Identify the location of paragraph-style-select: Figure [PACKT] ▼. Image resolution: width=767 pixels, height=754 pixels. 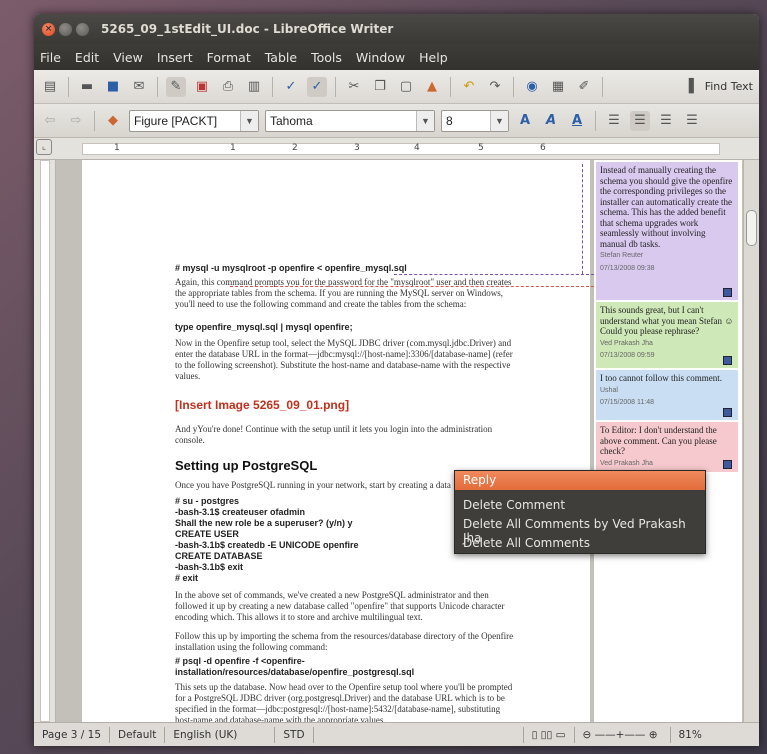
(194, 120).